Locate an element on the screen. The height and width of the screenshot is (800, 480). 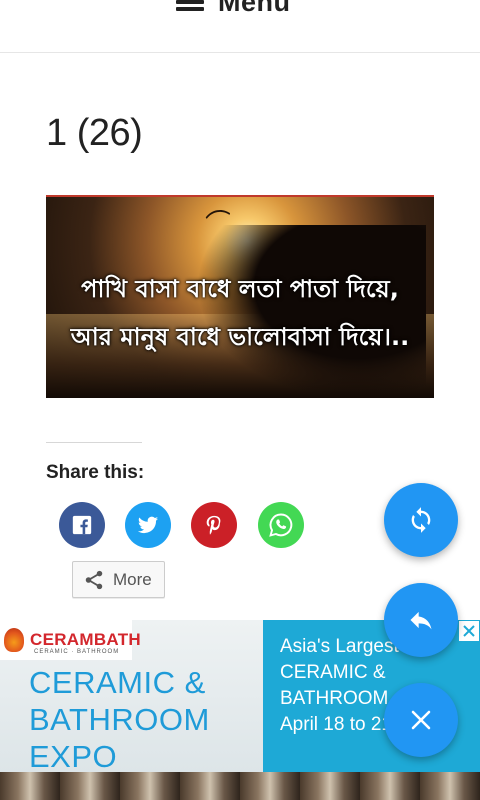
ad-brand-sub: CERAMIC · BATHROOM is located at coordinates (77, 652).